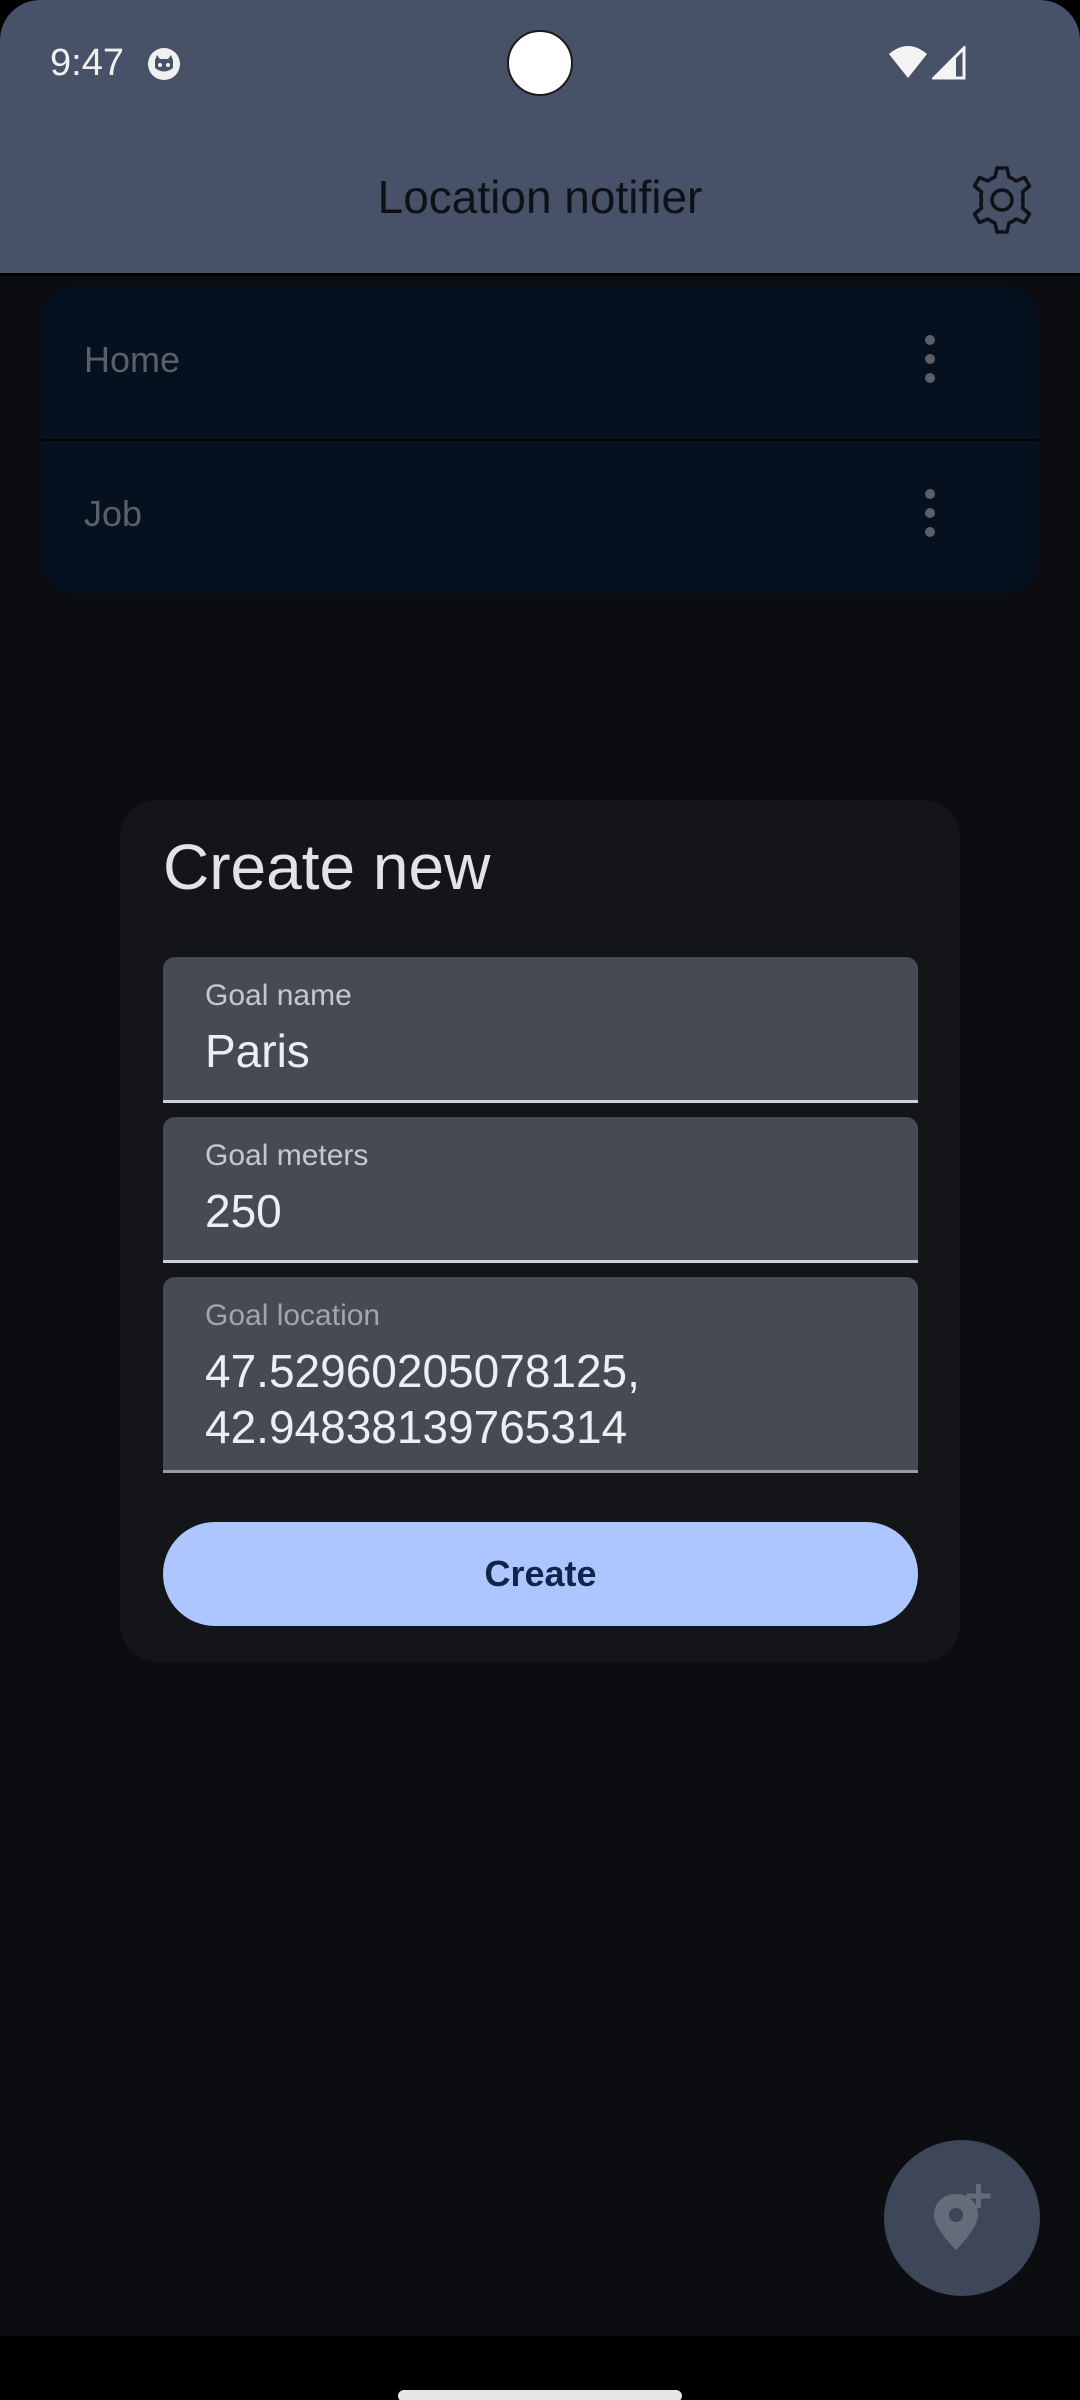  What do you see at coordinates (540, 1030) in the screenshot?
I see `goal-name-field: Goal name Paris` at bounding box center [540, 1030].